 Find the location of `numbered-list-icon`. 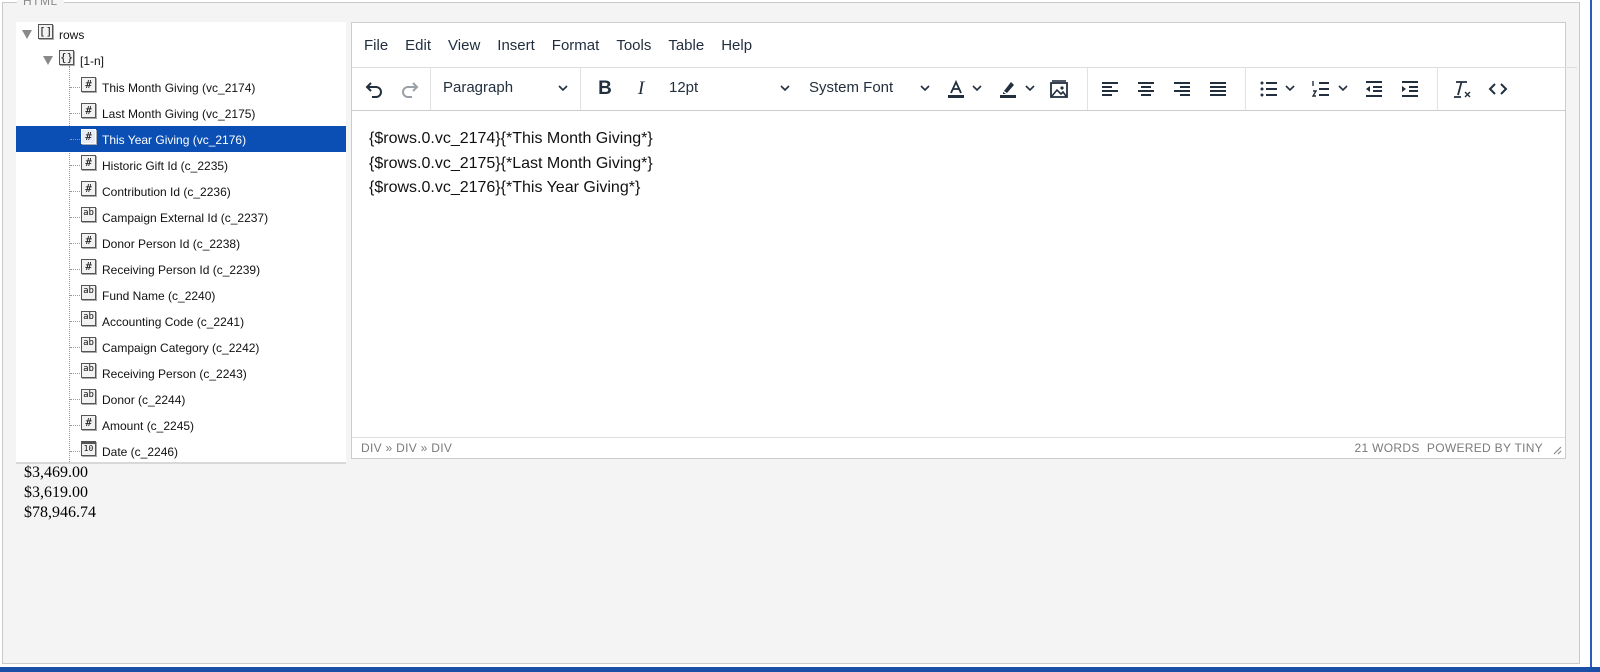

numbered-list-icon is located at coordinates (1321, 89).